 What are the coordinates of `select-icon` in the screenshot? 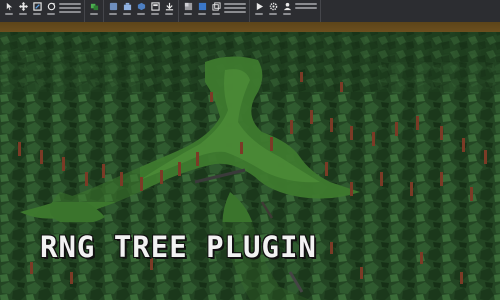 It's located at (9, 6).